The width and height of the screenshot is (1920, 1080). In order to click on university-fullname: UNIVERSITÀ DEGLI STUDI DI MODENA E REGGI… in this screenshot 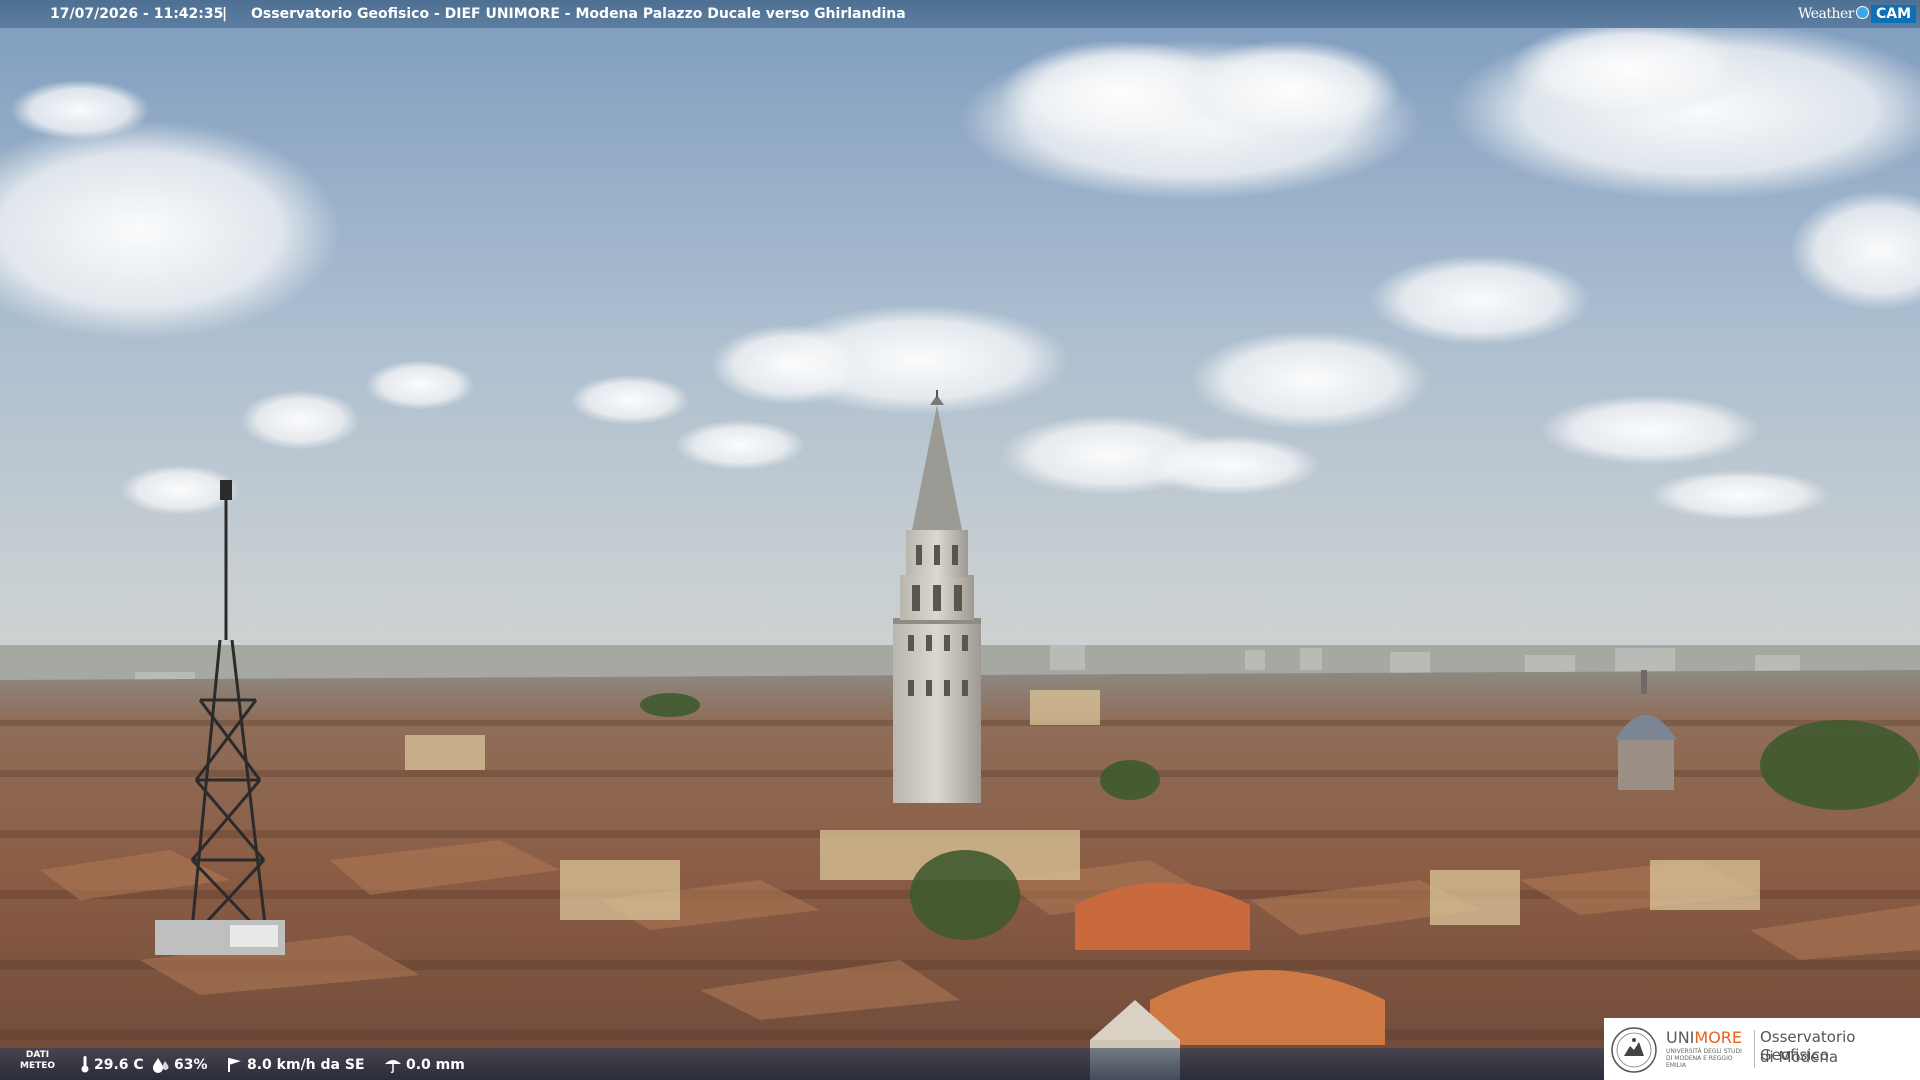, I will do `click(1704, 1058)`.